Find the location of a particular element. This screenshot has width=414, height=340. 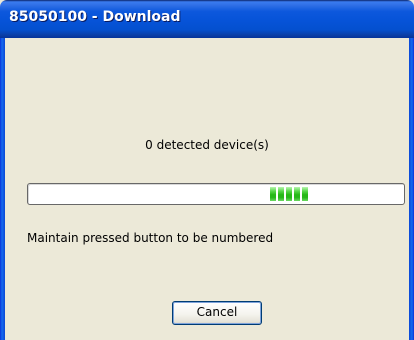

title-bar: 85050100 - Download is located at coordinates (207, 19).